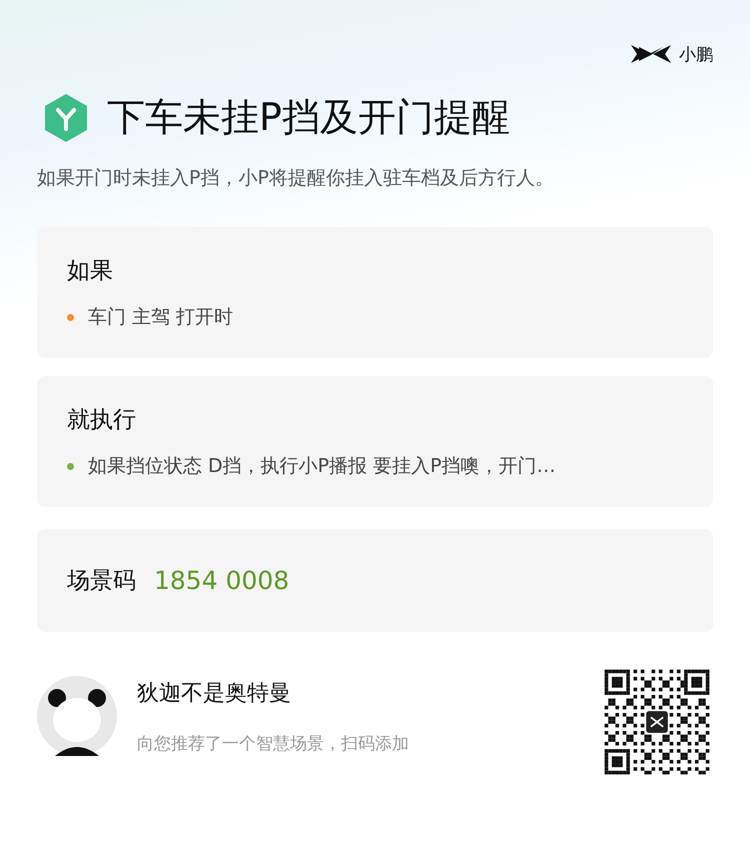 This screenshot has height=865, width=750. Describe the element at coordinates (273, 743) in the screenshot. I see `recommend-message: 向您推荐了一个智慧场景，扫码添加` at that location.